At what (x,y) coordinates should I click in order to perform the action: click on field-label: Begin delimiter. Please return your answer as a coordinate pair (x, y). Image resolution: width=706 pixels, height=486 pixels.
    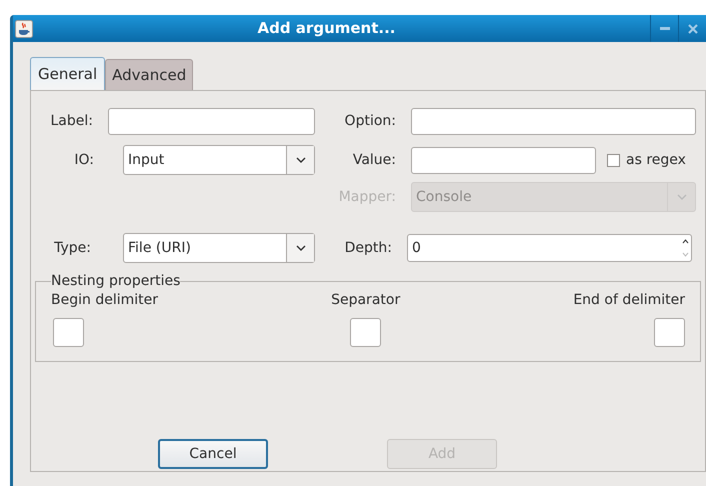
    Looking at the image, I should click on (104, 300).